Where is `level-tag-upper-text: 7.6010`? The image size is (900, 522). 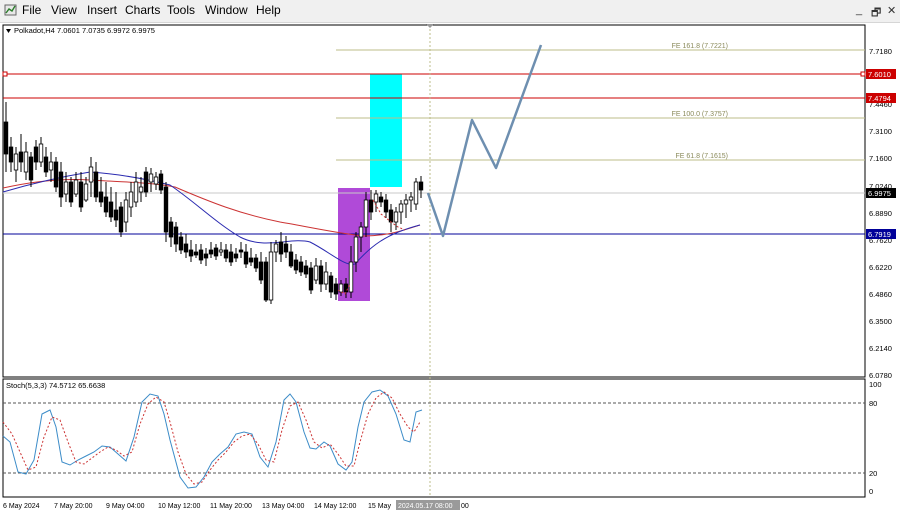 level-tag-upper-text: 7.6010 is located at coordinates (879, 74).